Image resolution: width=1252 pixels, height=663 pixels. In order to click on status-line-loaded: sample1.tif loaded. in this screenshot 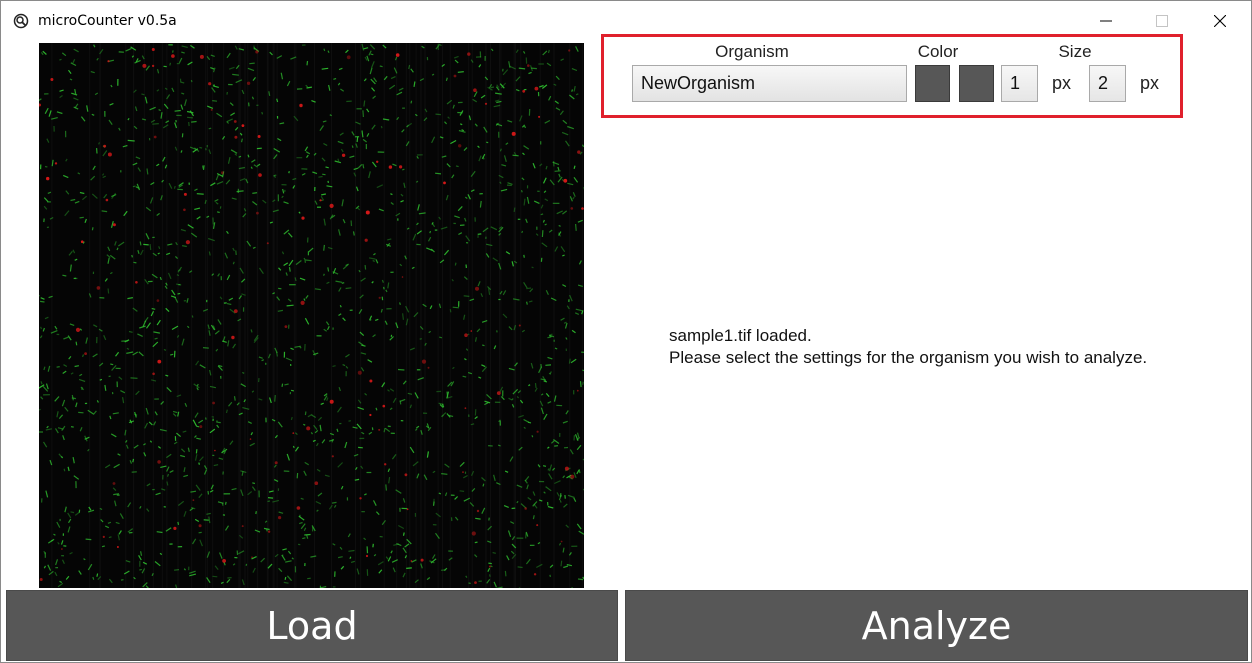, I will do `click(740, 335)`.